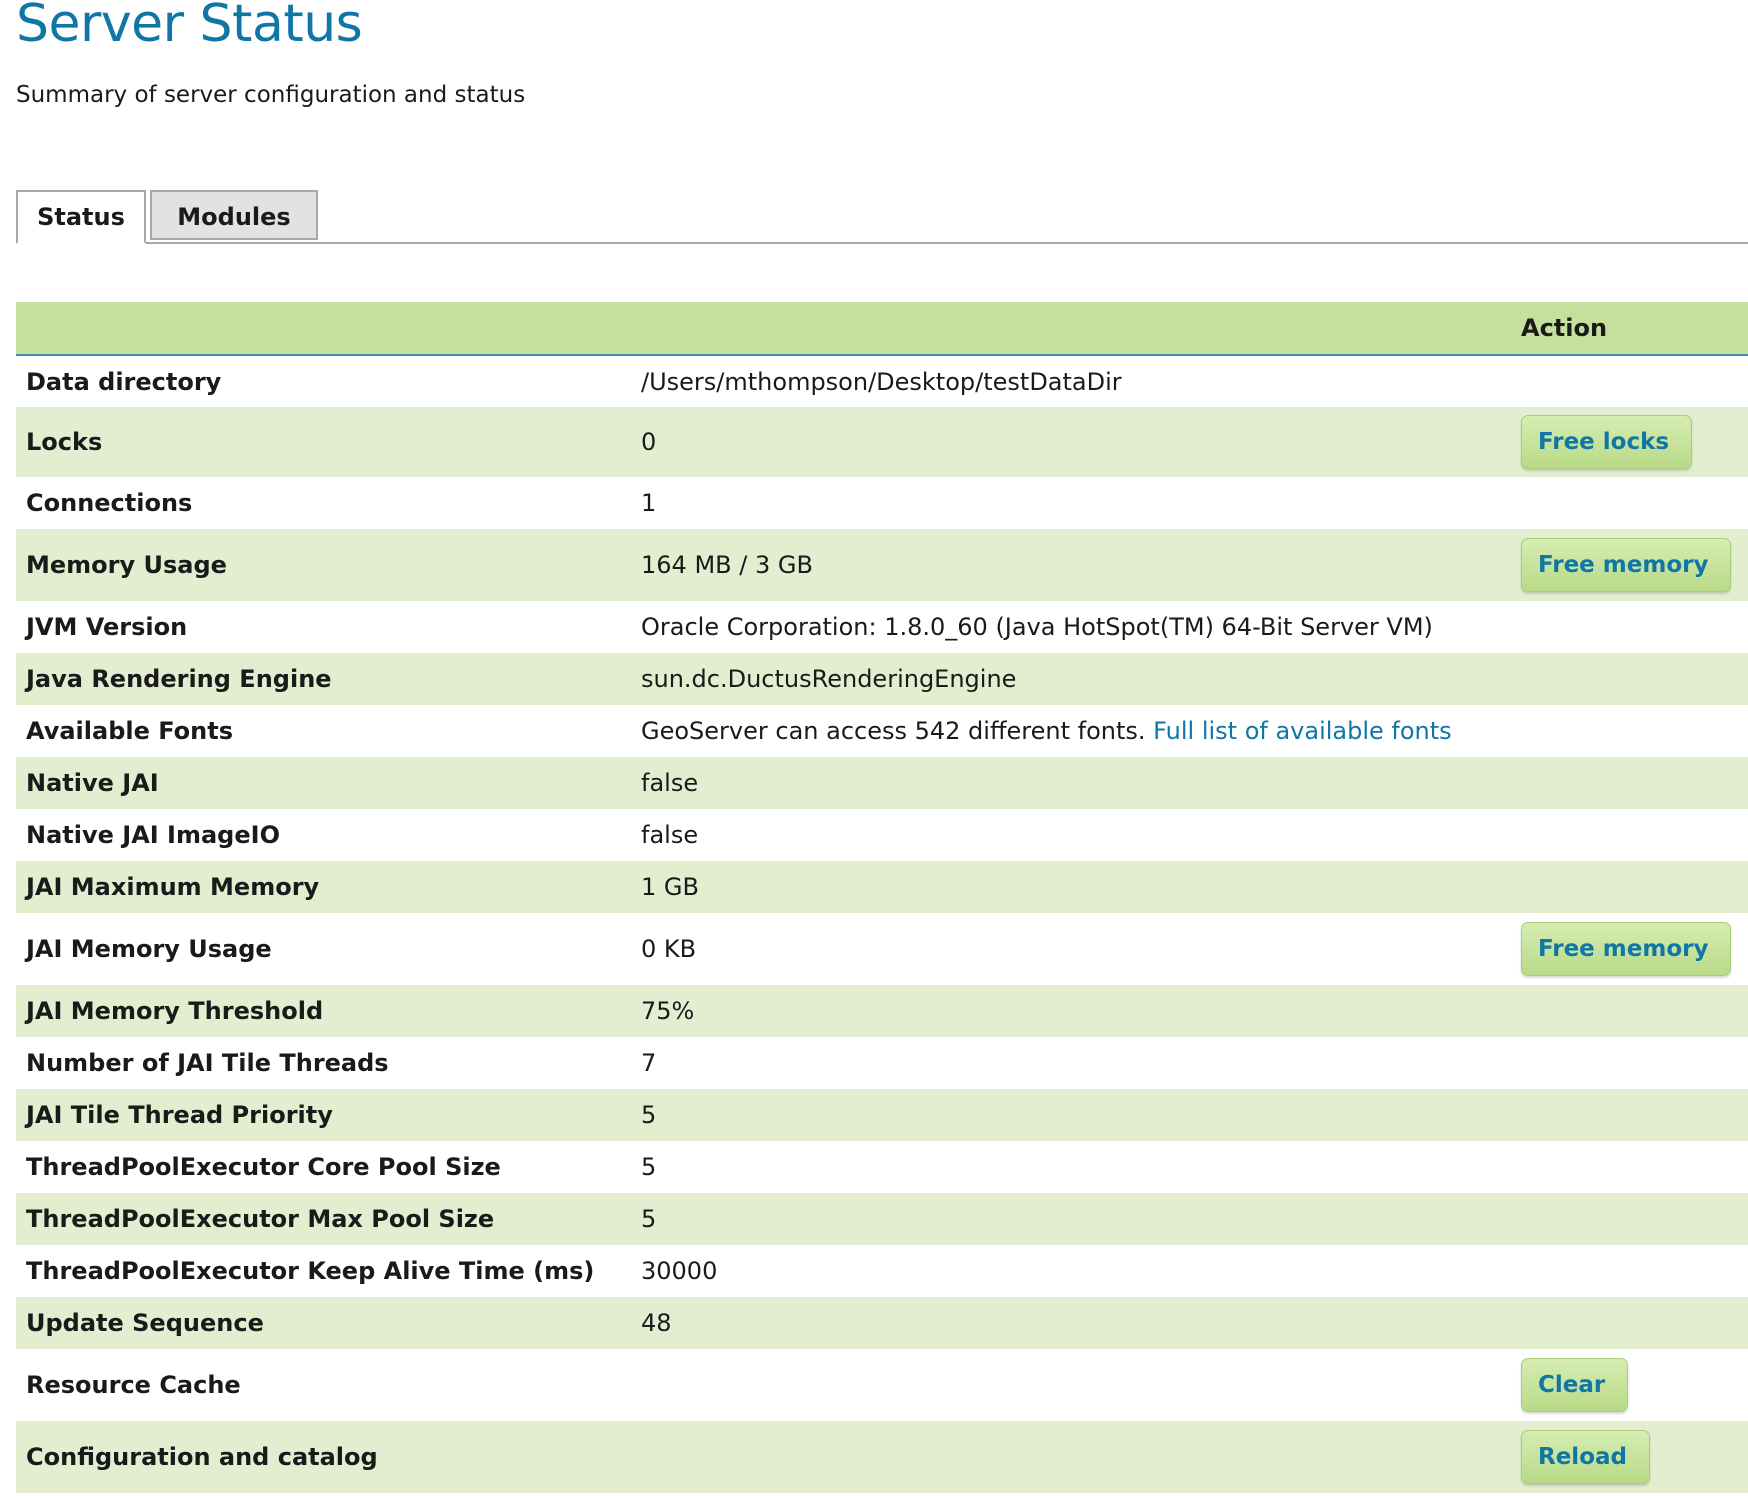  I want to click on row-value: 75%, so click(1081, 1011).